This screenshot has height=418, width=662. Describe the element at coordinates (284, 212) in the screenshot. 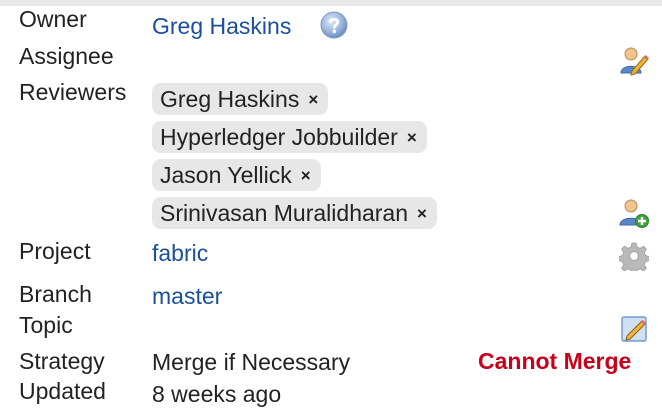

I see `reviewer-name: Srinivasan Muralidharan` at that location.